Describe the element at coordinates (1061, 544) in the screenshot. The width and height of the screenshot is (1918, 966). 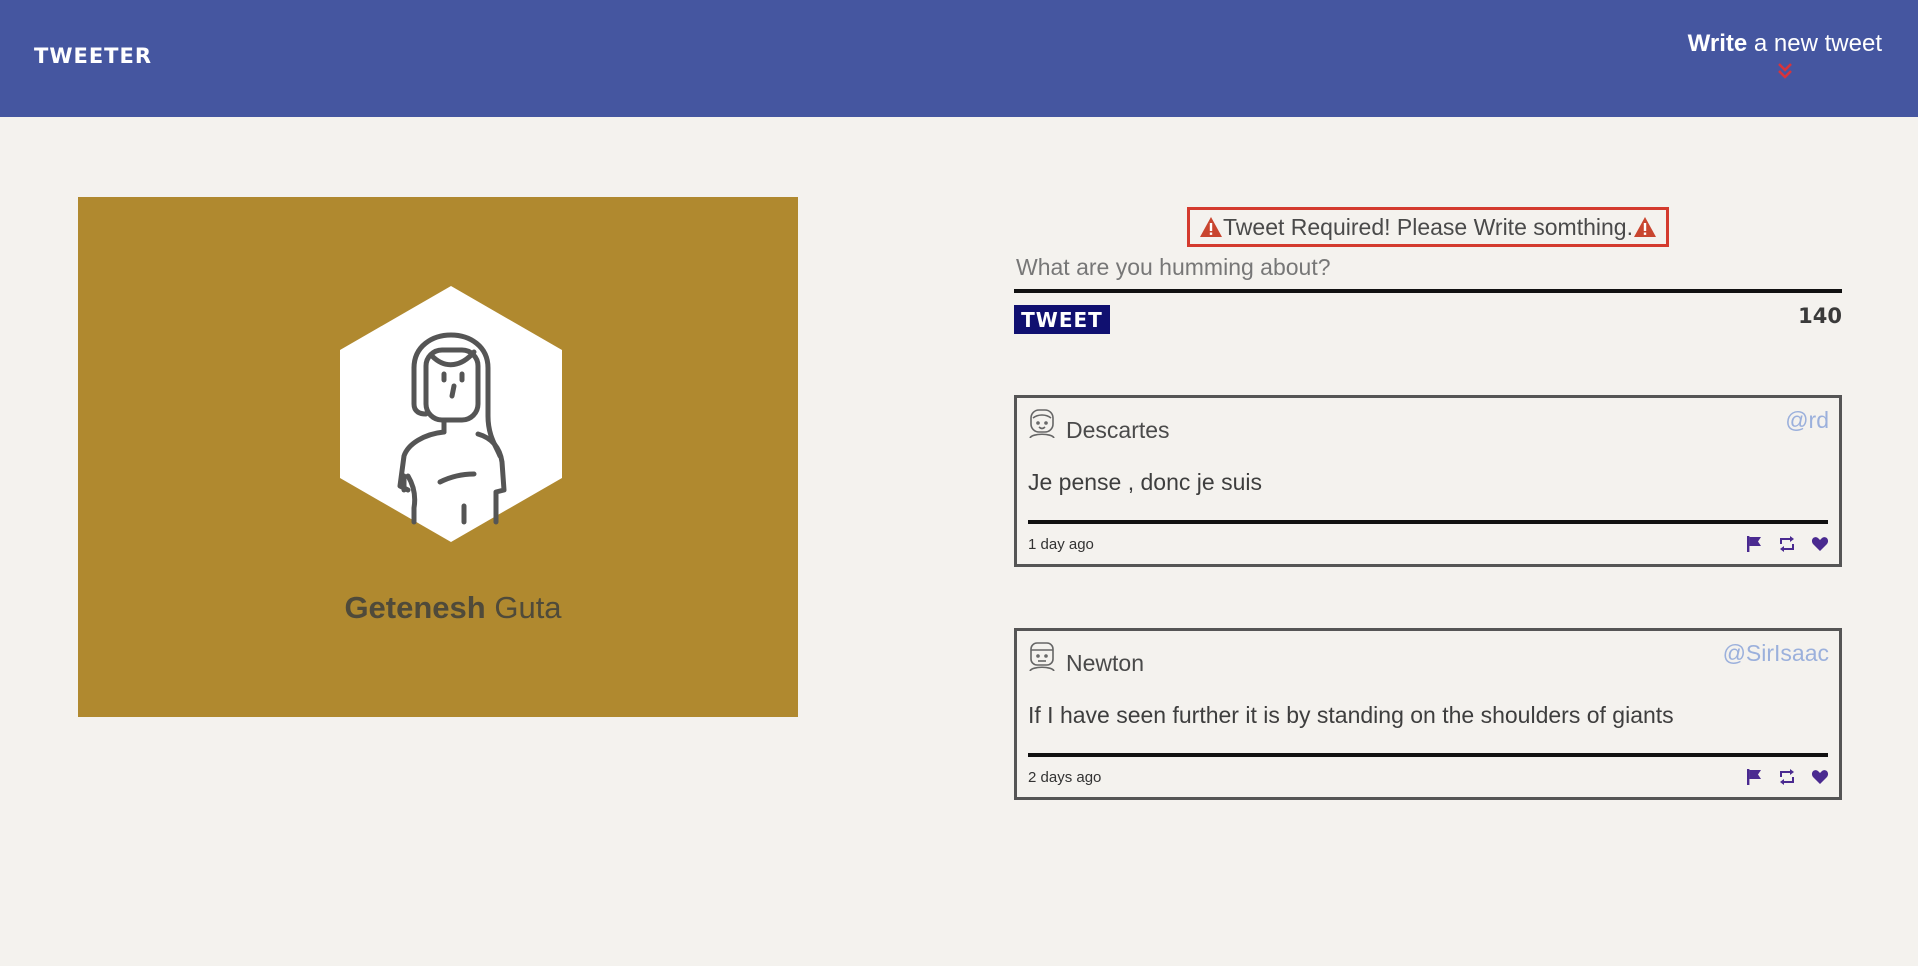
I see `tweet-timestamp: 1 day ago` at that location.